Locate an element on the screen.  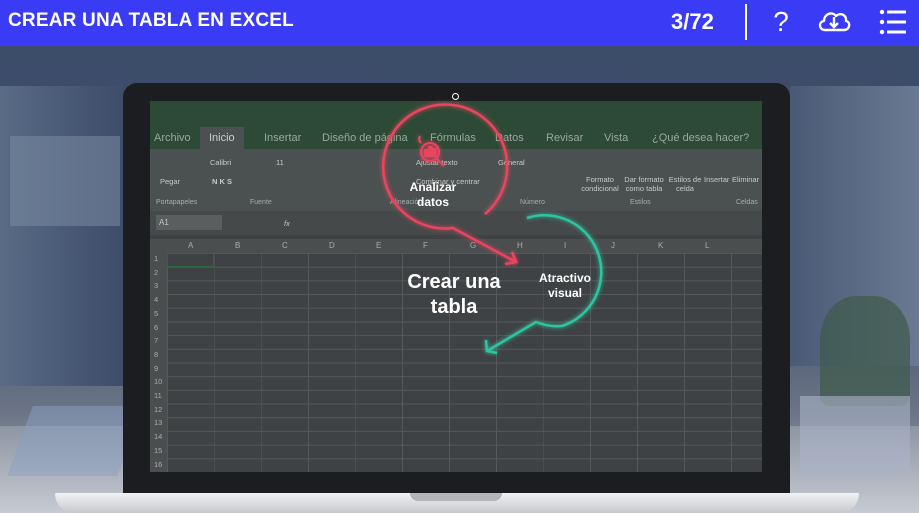
row-header: 11 is located at coordinates (158, 395).